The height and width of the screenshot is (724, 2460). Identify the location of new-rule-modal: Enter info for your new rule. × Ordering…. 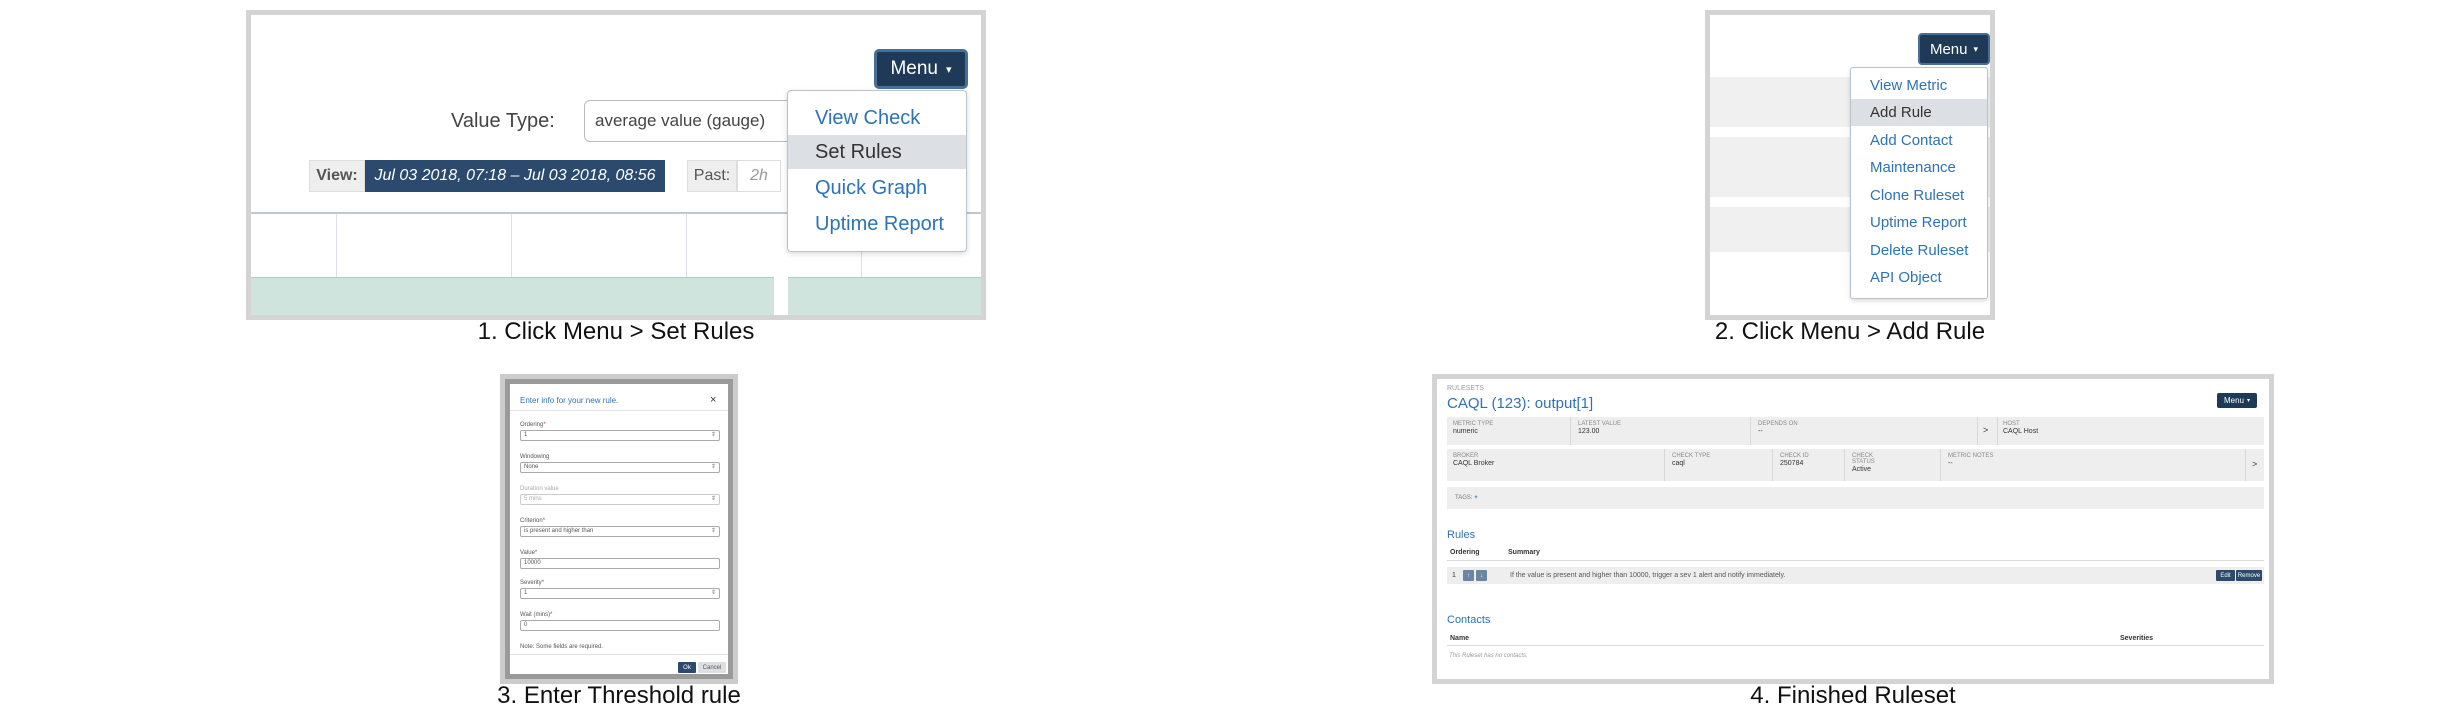
(619, 529).